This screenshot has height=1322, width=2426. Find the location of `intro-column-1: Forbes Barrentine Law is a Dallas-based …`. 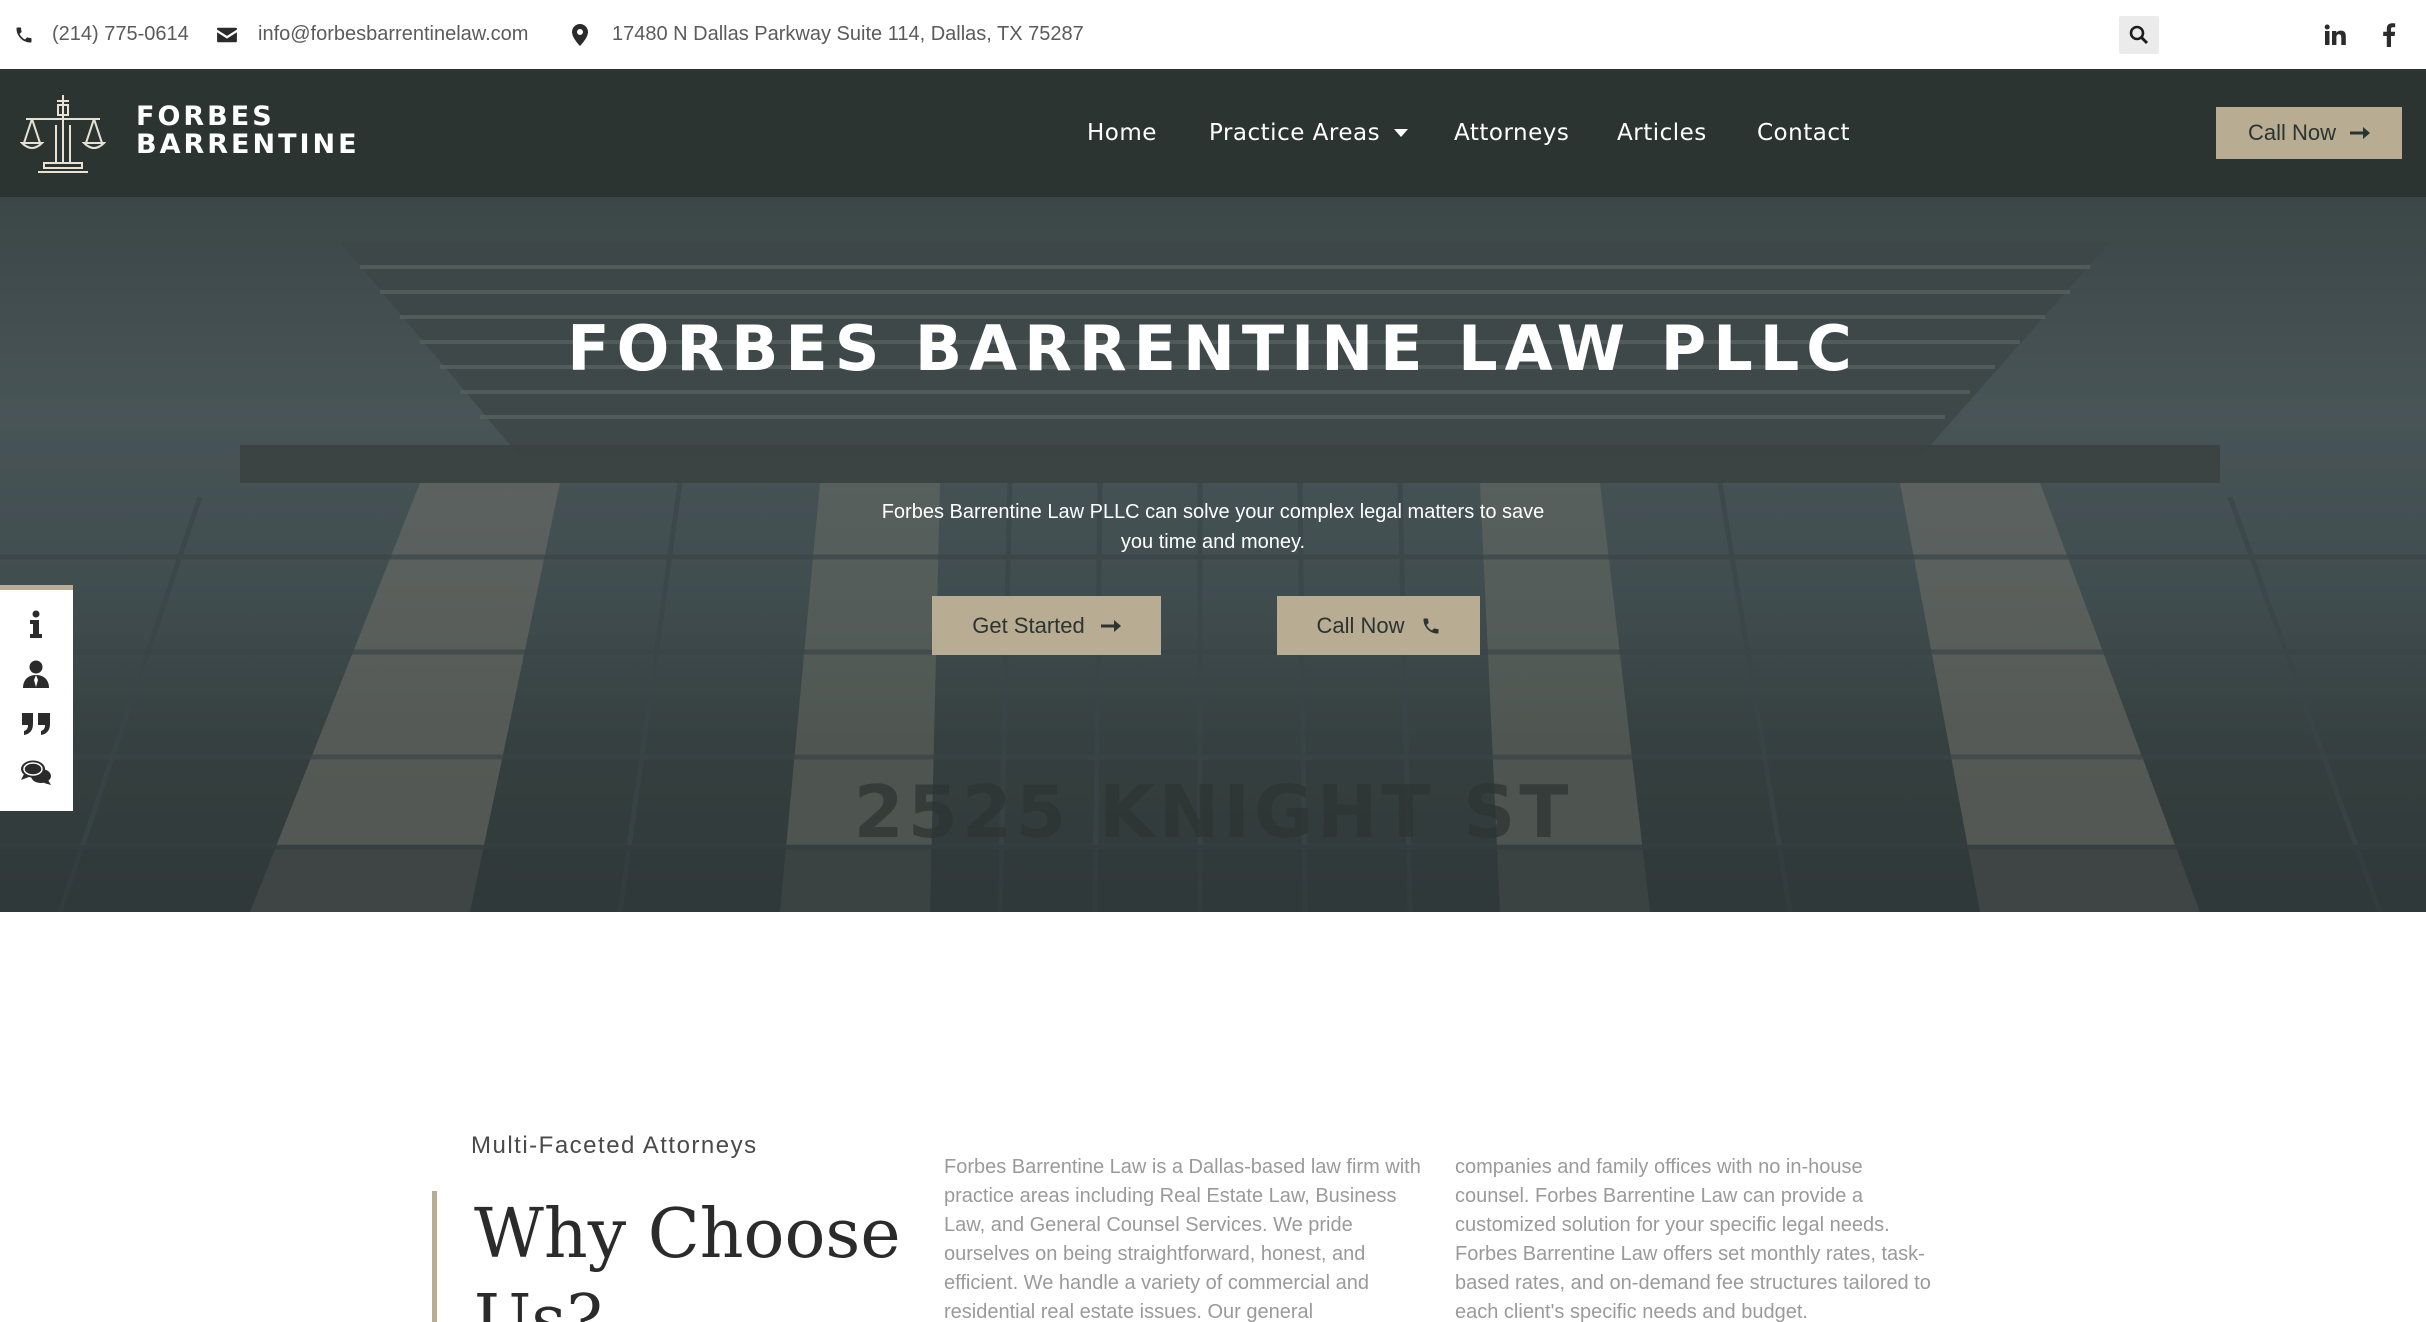

intro-column-1: Forbes Barrentine Law is a Dallas-based … is located at coordinates (1182, 1239).